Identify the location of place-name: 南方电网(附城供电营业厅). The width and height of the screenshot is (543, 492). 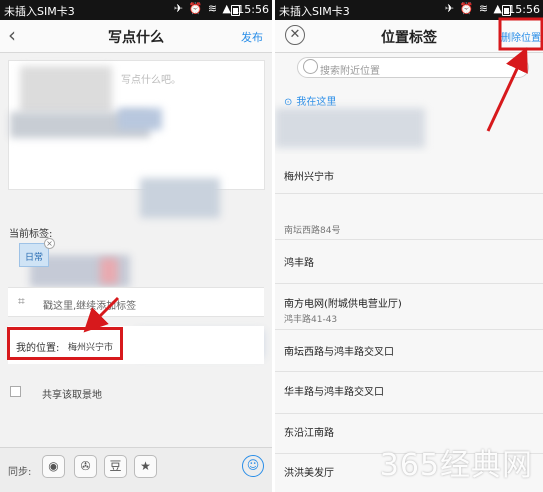
(343, 304).